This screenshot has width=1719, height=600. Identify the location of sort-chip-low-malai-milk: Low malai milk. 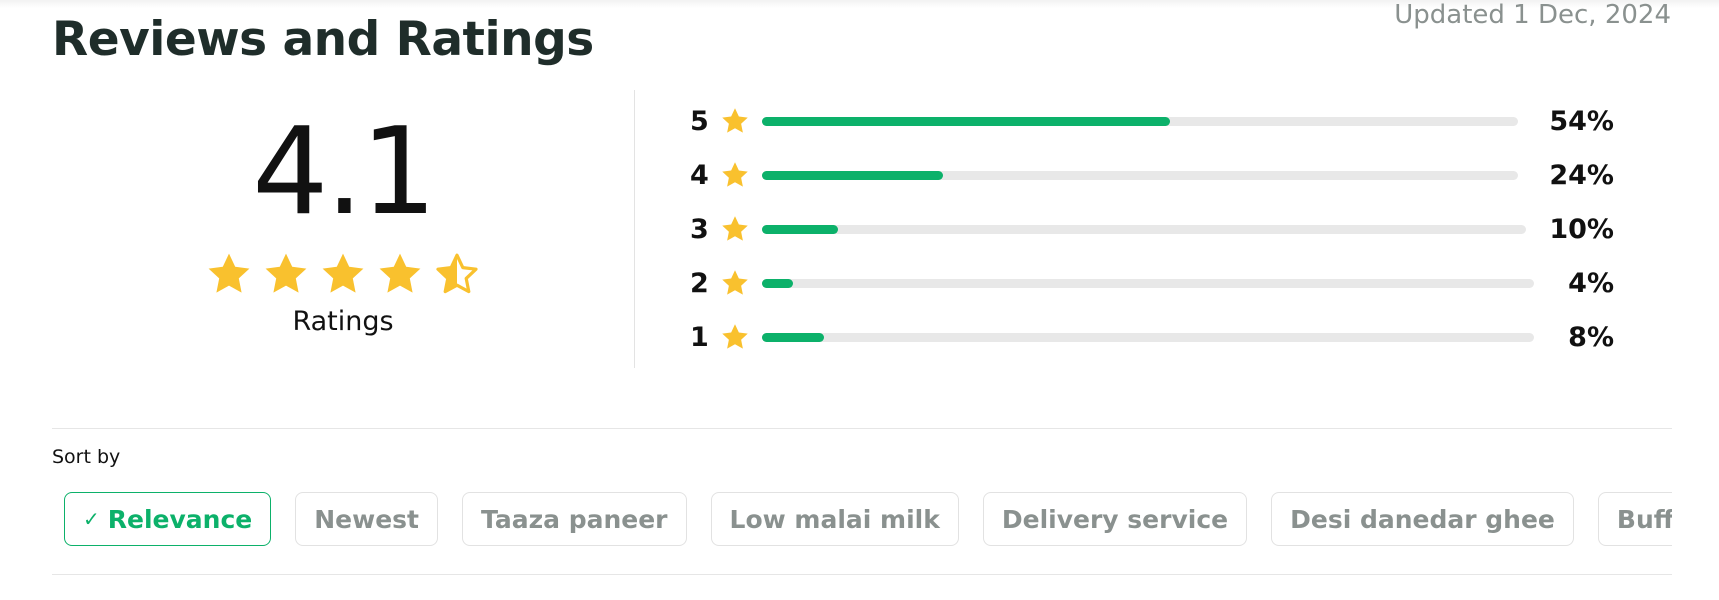
(834, 519).